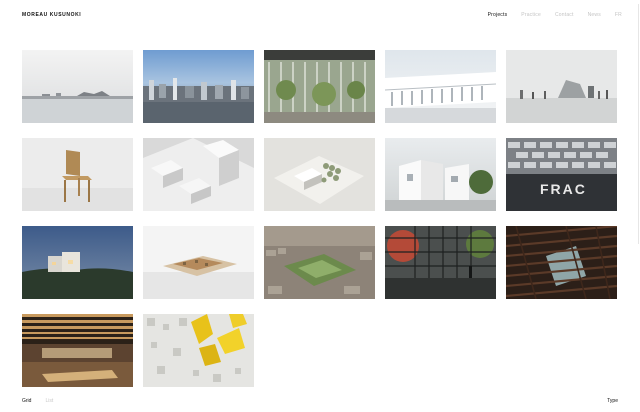 The image size is (640, 412). What do you see at coordinates (618, 15) in the screenshot?
I see `nav-item-language: FR` at bounding box center [618, 15].